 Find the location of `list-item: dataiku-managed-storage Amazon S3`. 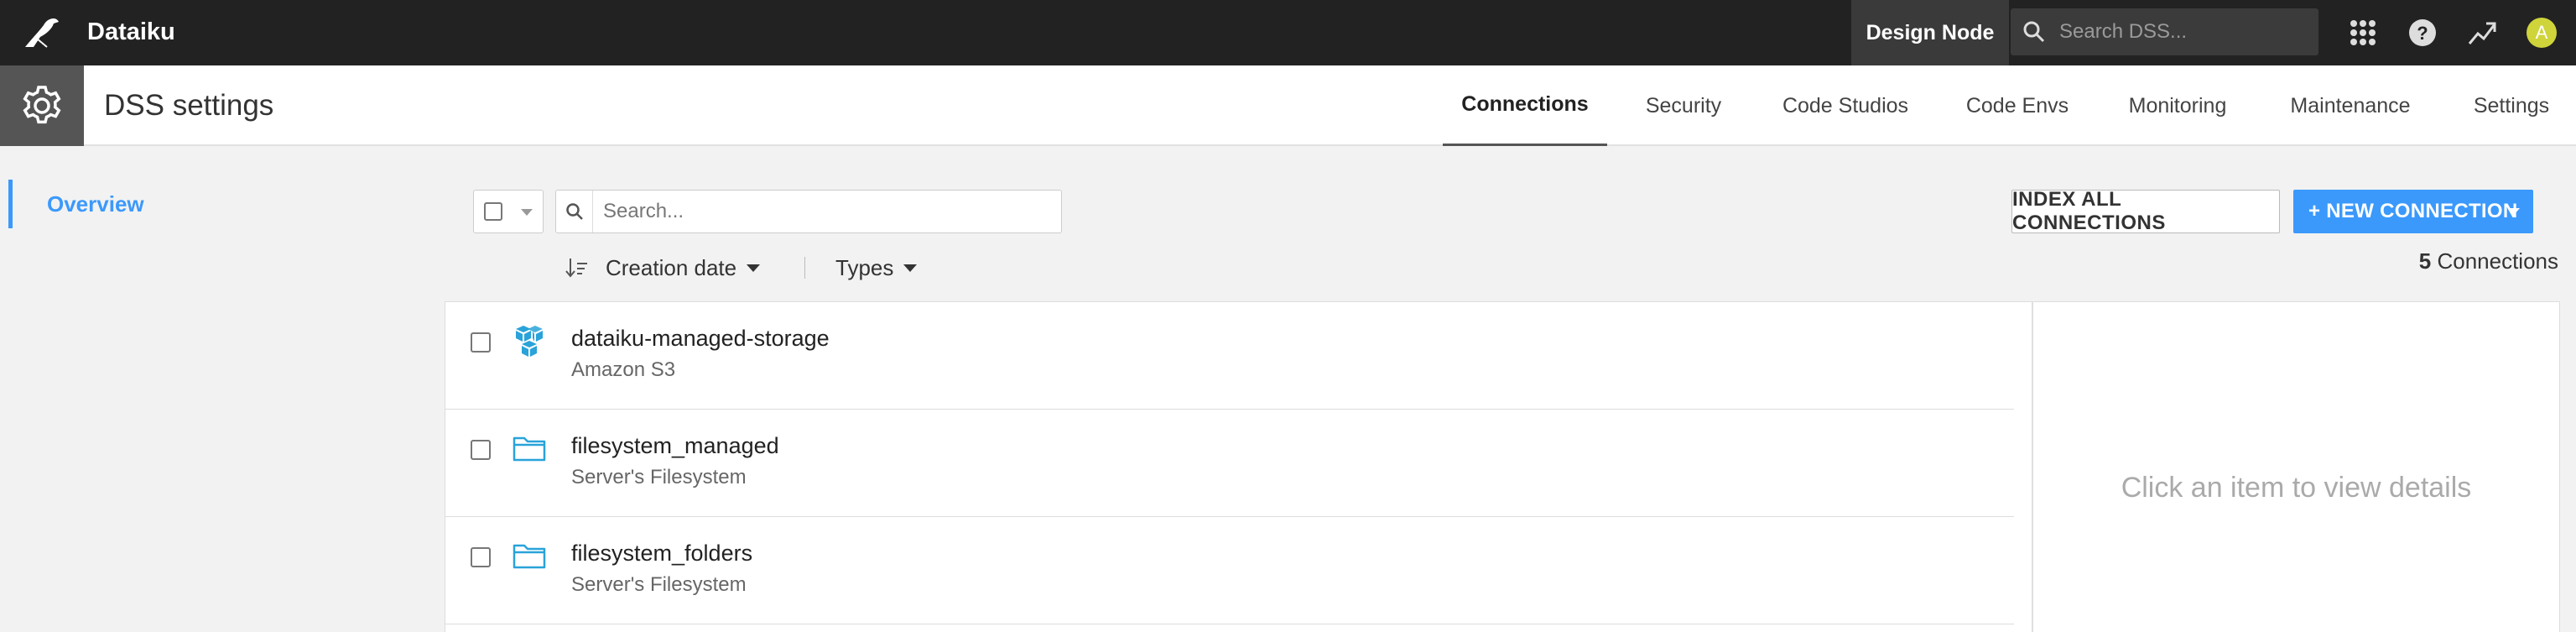

list-item: dataiku-managed-storage Amazon S3 is located at coordinates (1229, 356).